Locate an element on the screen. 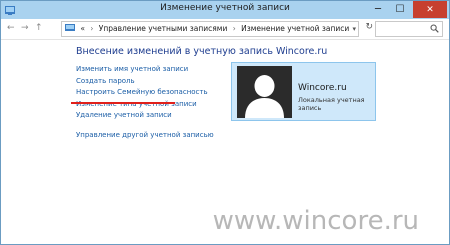 The height and width of the screenshot is (245, 450). account-card: Wincore.ru Локальная учетная запись is located at coordinates (303, 91).